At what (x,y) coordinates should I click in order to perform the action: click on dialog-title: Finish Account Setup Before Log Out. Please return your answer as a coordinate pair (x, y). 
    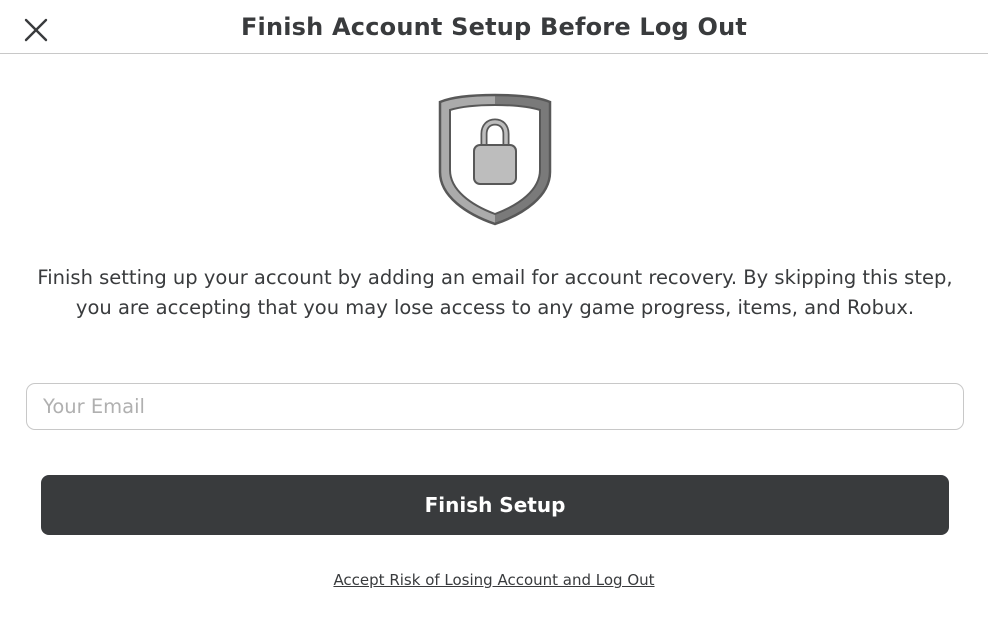
    Looking at the image, I should click on (494, 27).